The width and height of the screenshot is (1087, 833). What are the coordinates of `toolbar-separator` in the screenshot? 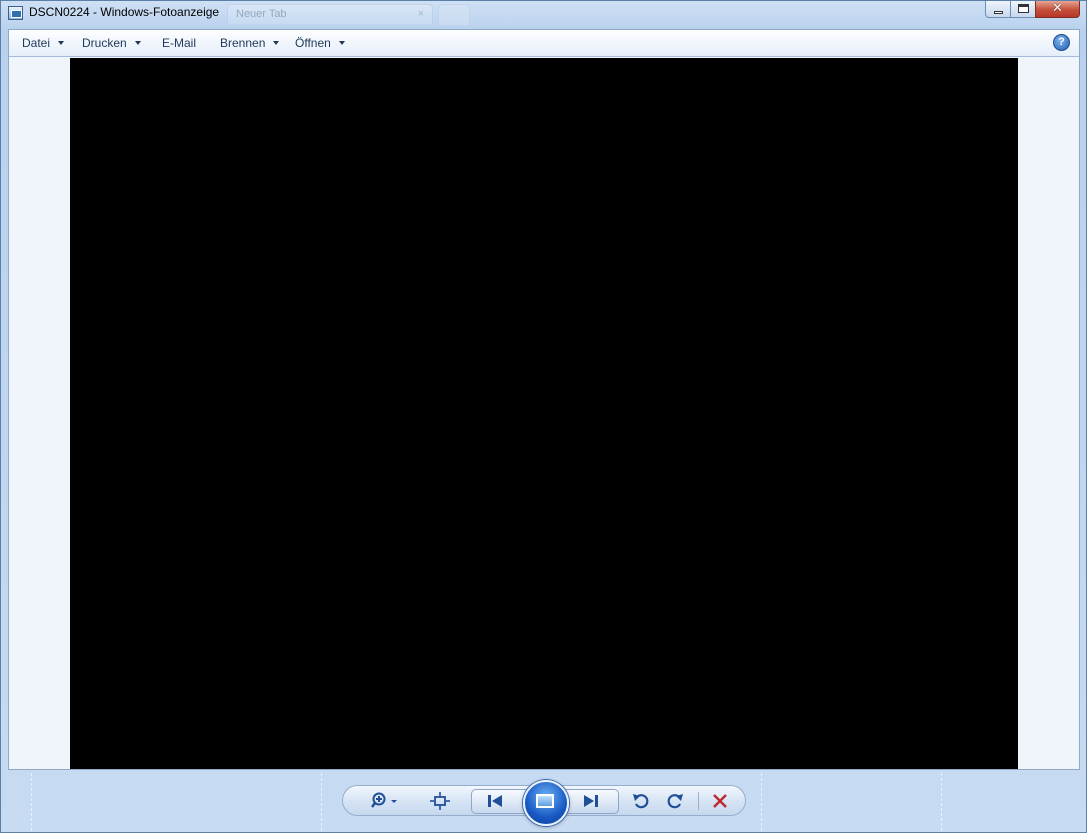 It's located at (698, 801).